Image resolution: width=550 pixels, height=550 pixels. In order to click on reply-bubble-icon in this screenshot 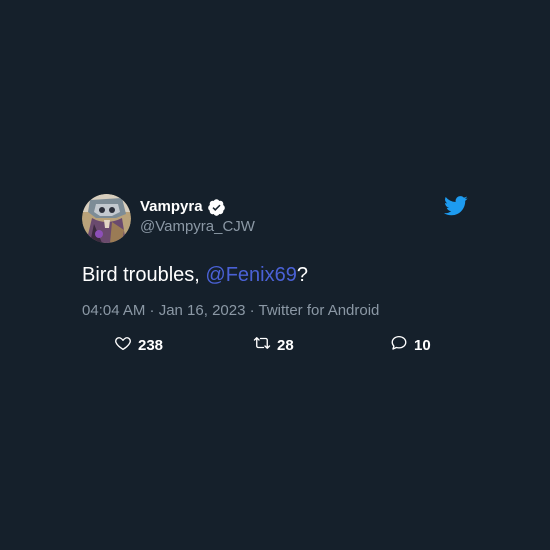, I will do `click(399, 345)`.